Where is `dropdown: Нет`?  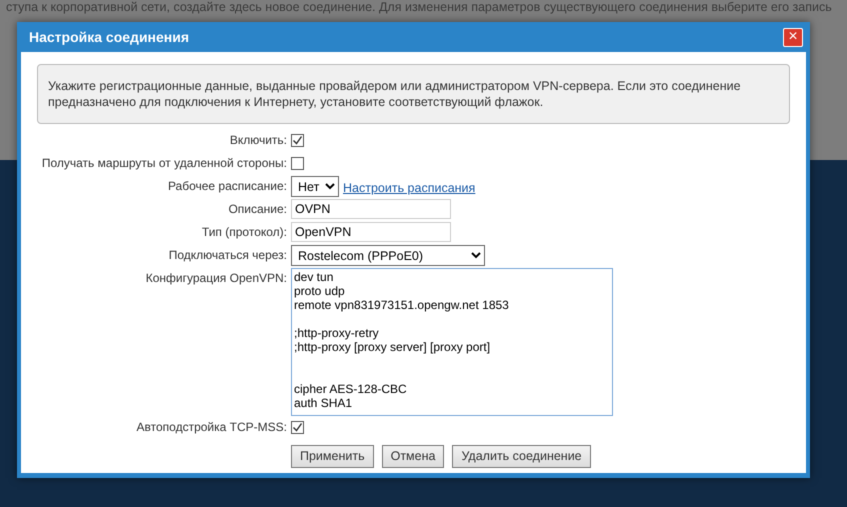
dropdown: Нет is located at coordinates (315, 186).